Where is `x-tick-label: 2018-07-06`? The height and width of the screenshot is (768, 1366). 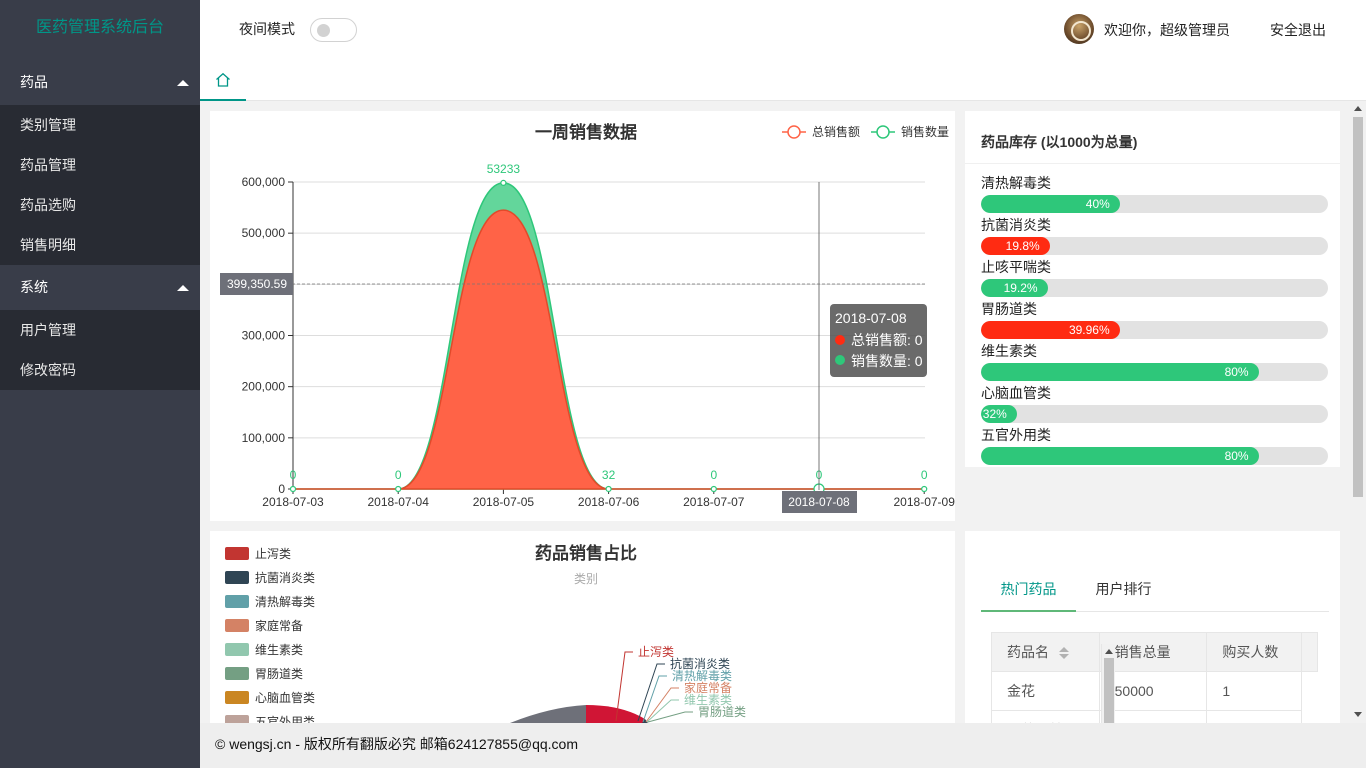
x-tick-label: 2018-07-06 is located at coordinates (609, 502).